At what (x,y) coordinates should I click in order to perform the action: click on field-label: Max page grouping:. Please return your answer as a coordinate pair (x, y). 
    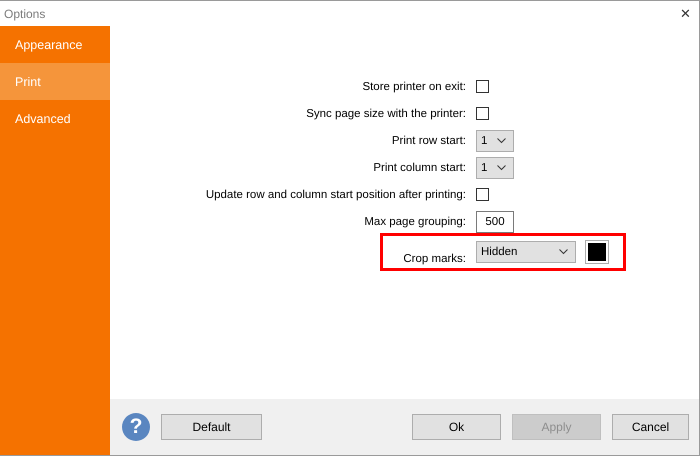
    Looking at the image, I should click on (415, 222).